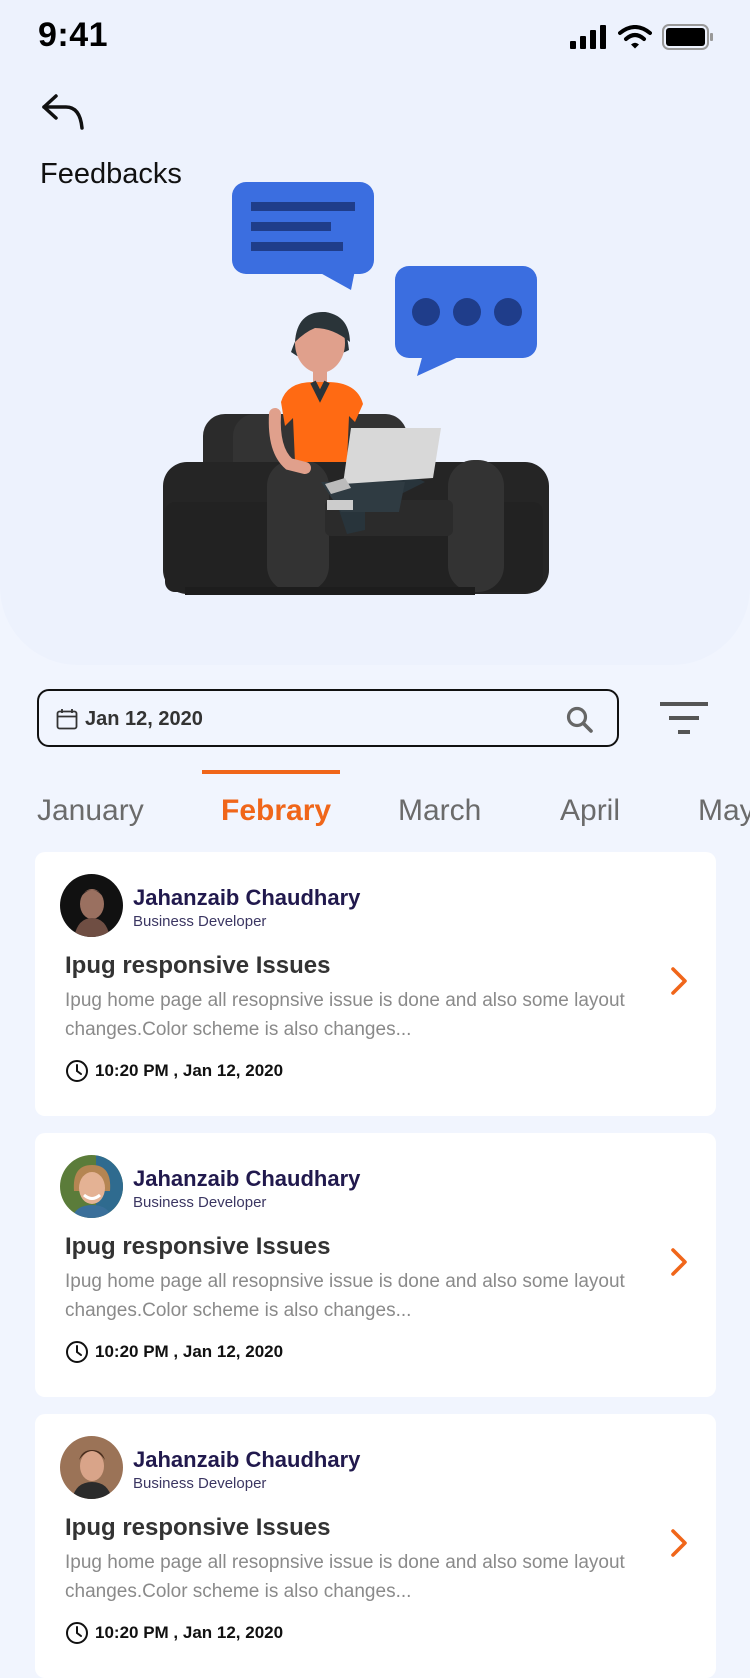 Image resolution: width=750 pixels, height=1678 pixels. I want to click on back-button, so click(64, 112).